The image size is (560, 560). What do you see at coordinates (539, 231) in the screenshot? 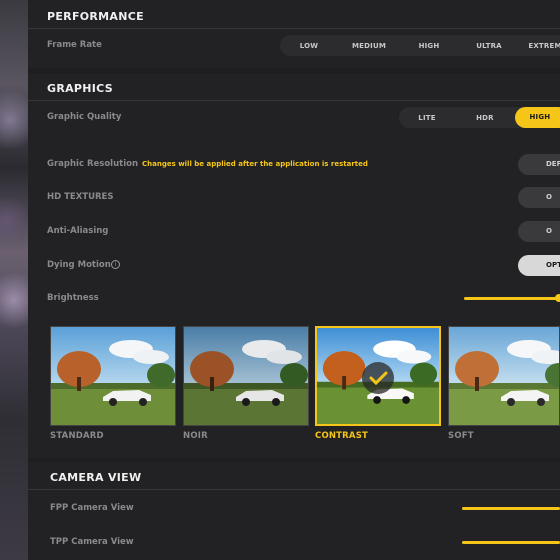
I see `anti-aliasing-toggle: O` at bounding box center [539, 231].